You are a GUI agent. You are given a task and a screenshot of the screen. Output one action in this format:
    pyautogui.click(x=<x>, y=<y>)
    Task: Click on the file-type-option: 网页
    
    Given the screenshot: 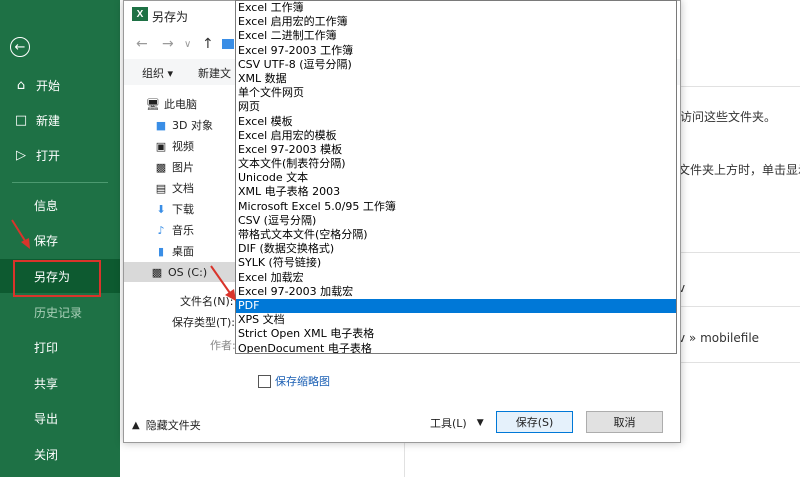 What is the action you would take?
    pyautogui.click(x=456, y=107)
    